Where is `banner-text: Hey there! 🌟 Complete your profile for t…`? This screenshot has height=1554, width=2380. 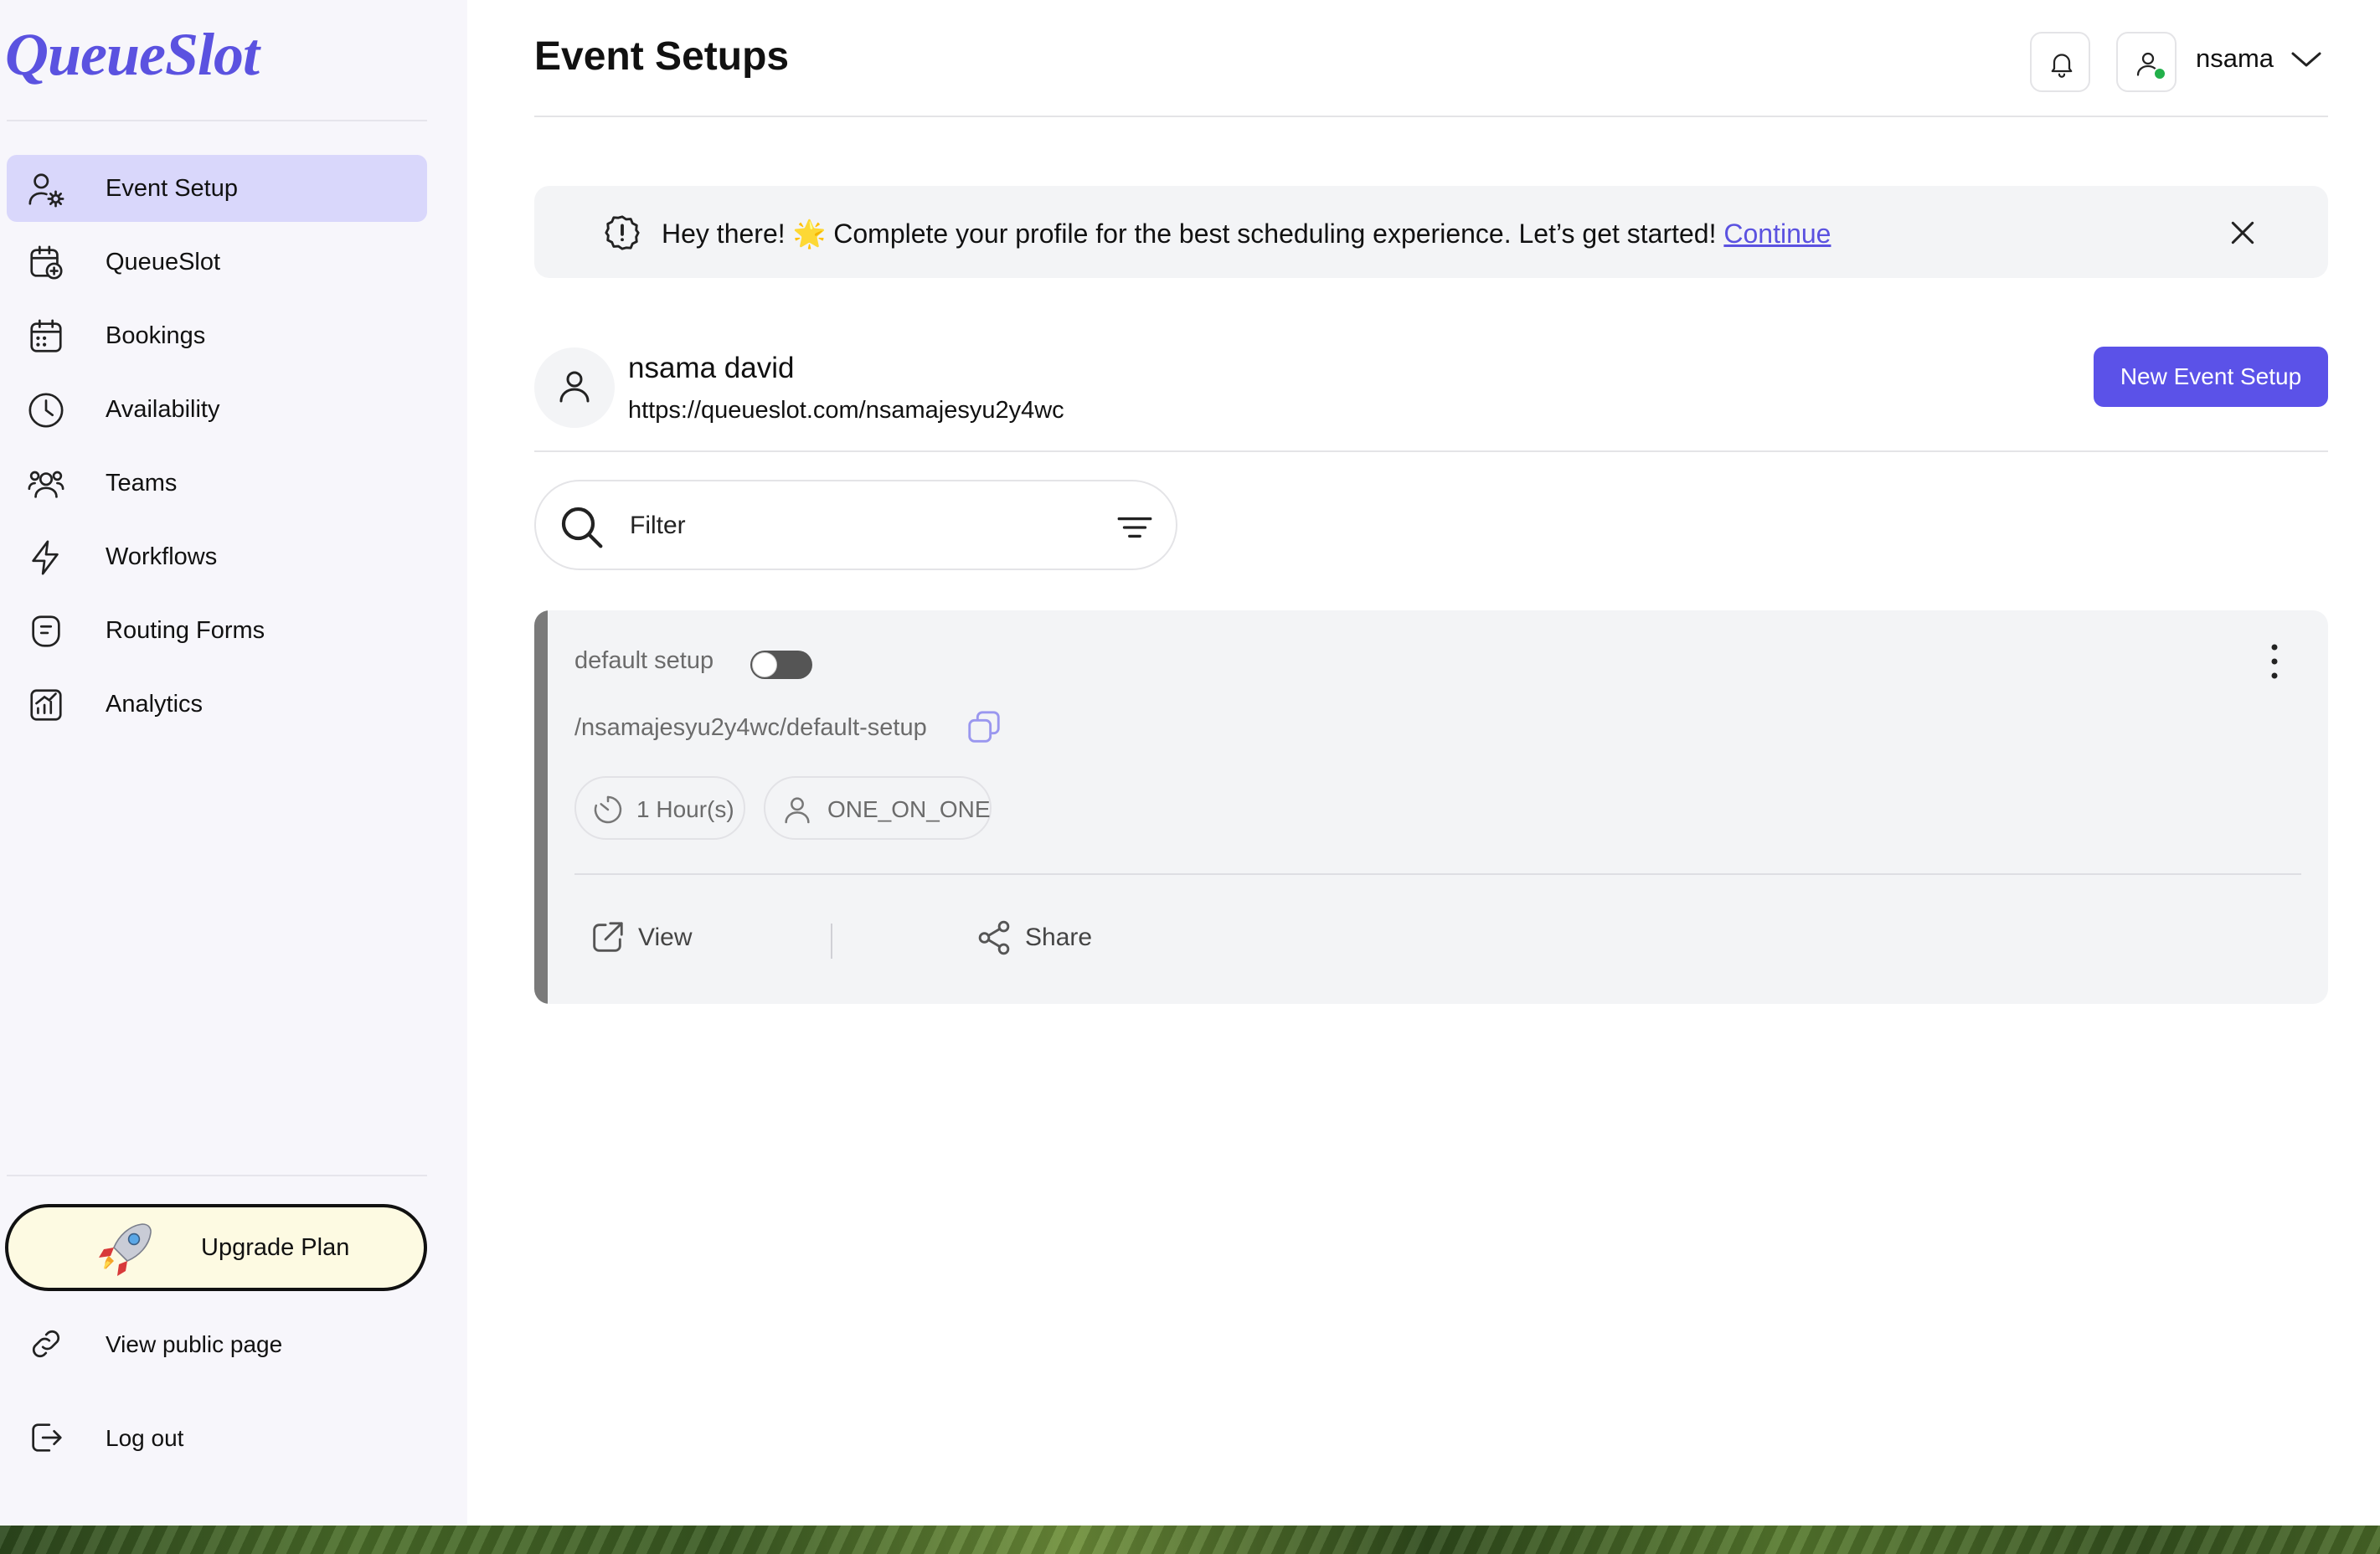
banner-text: Hey there! 🌟 Complete your profile for t… is located at coordinates (1189, 234).